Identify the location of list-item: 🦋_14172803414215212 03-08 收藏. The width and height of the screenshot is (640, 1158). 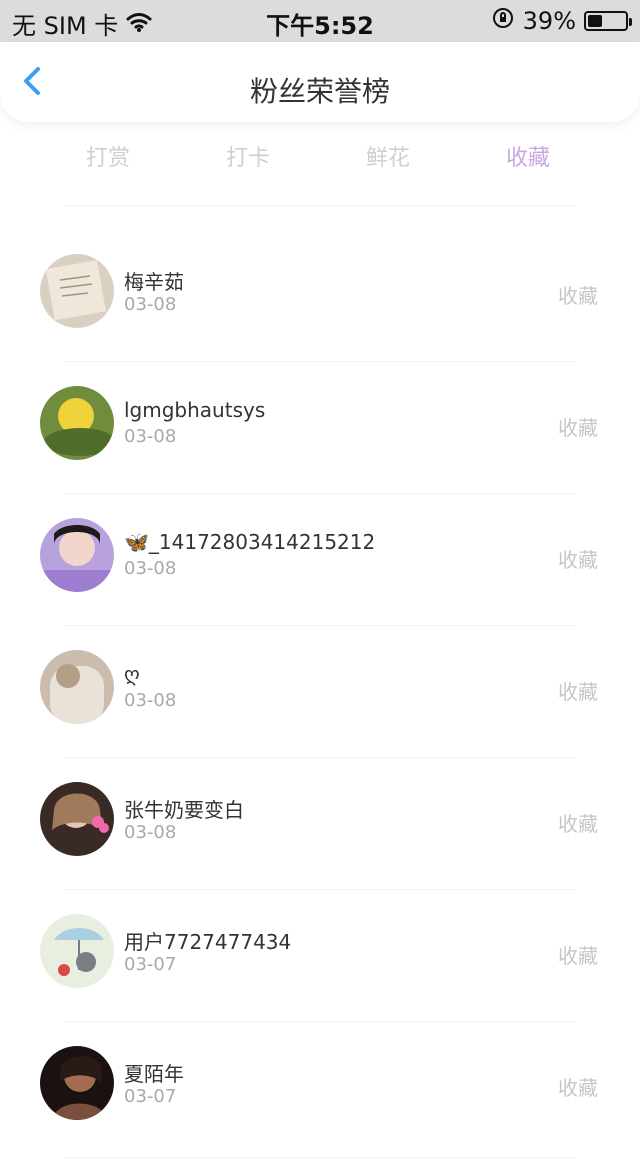
(320, 560).